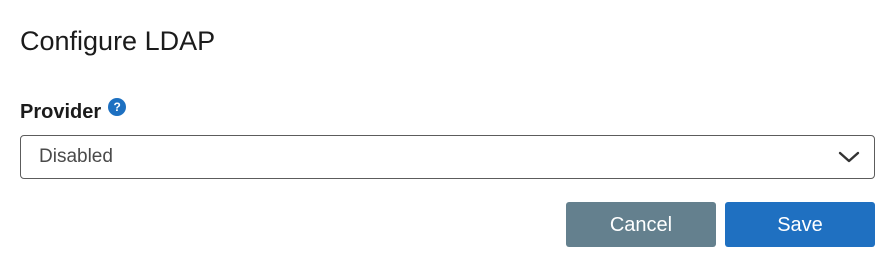  I want to click on cancel-button: Cancel, so click(641, 224).